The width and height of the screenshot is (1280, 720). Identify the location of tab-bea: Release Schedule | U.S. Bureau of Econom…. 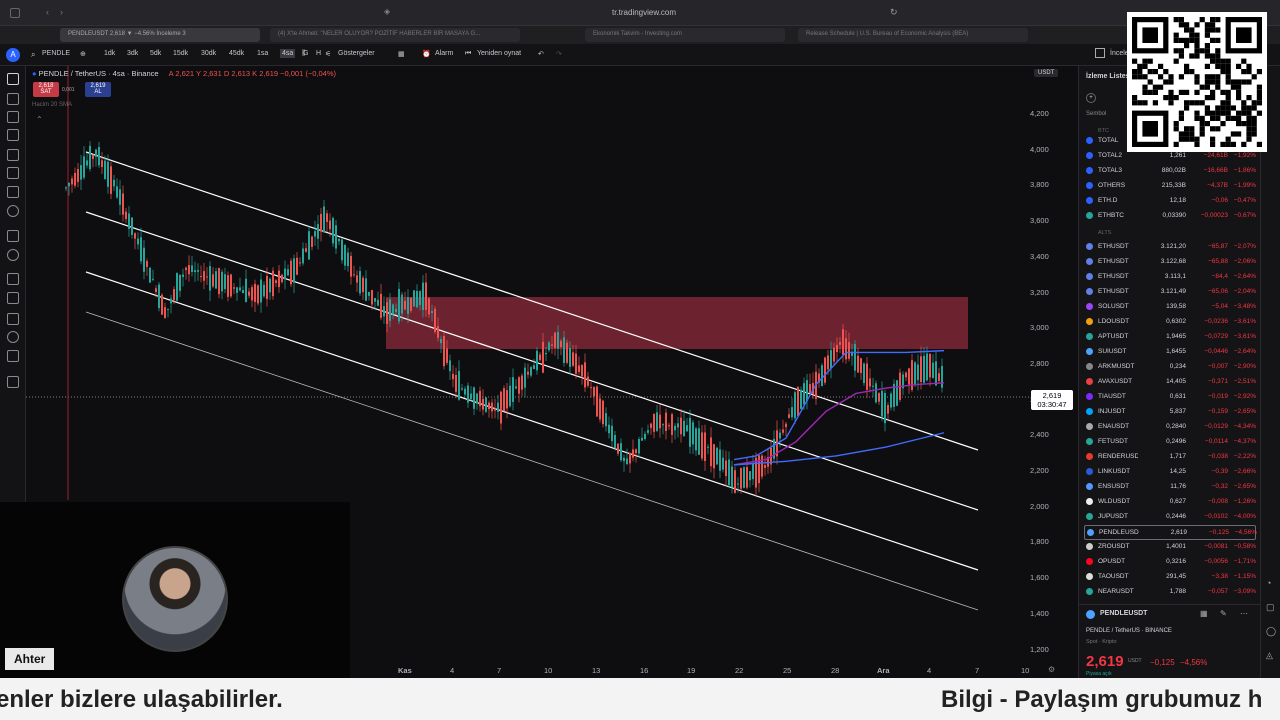
(913, 35).